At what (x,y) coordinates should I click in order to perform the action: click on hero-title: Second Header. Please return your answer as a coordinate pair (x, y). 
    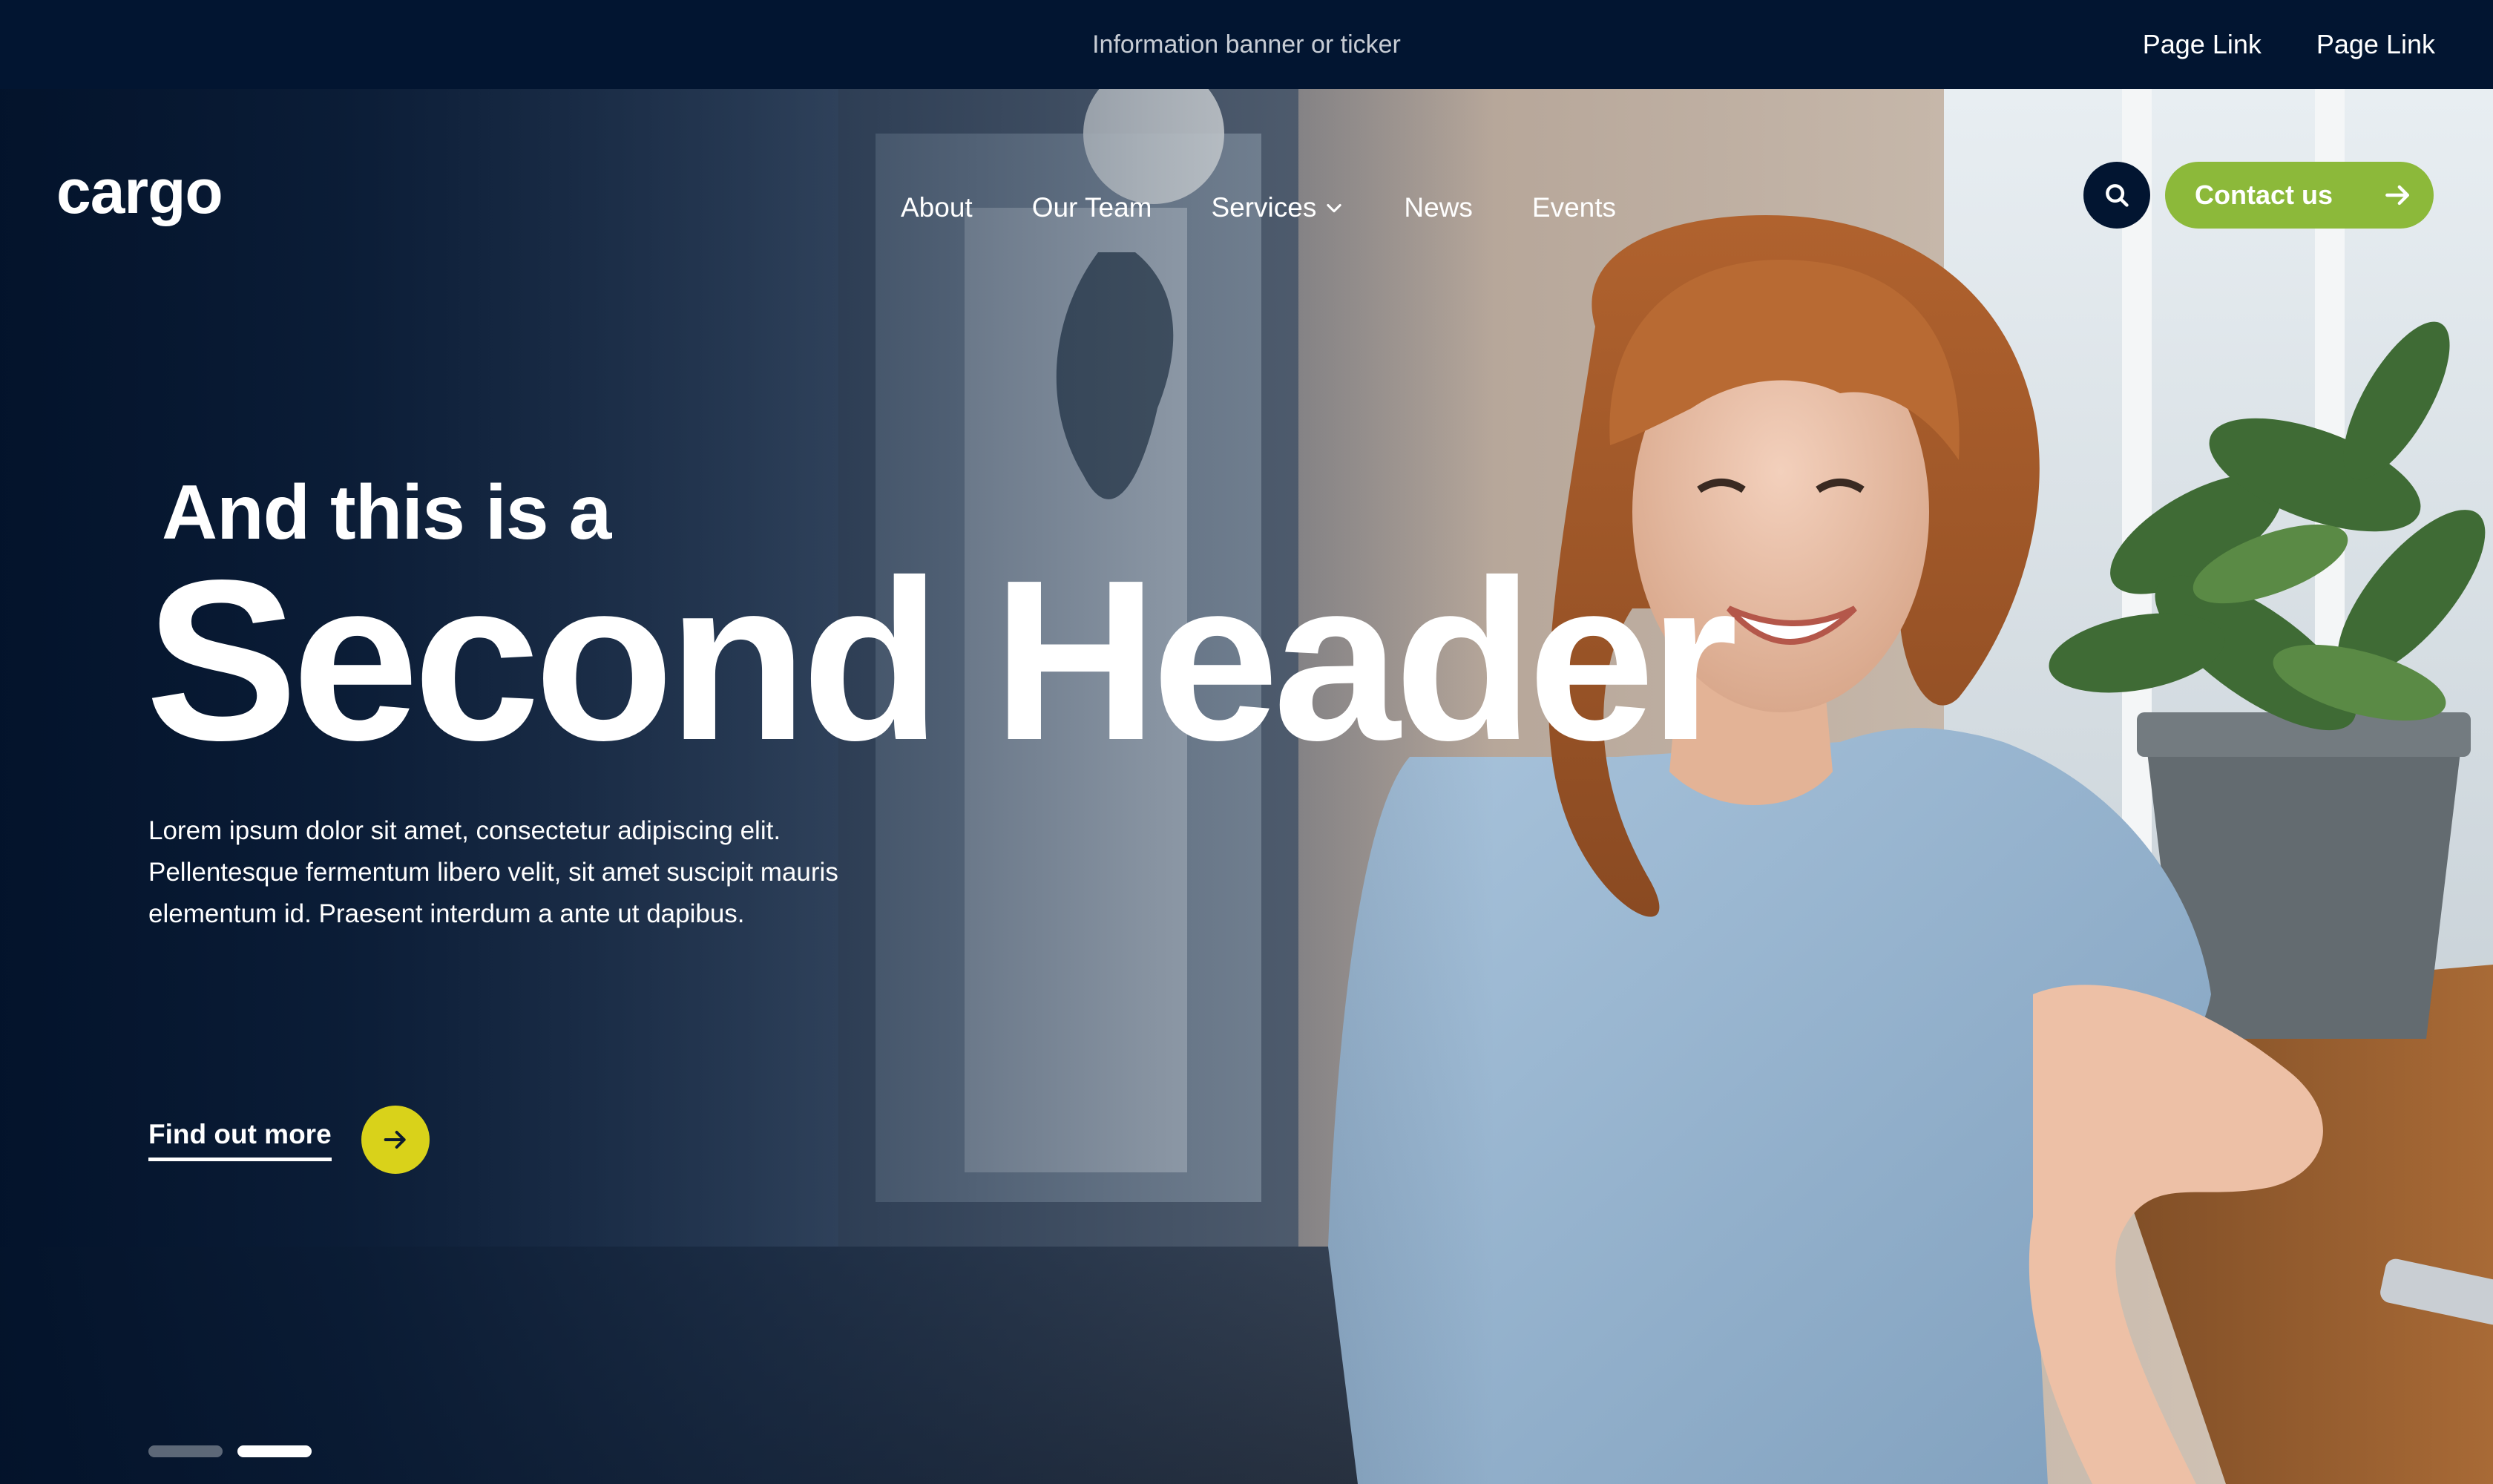
    Looking at the image, I should click on (941, 660).